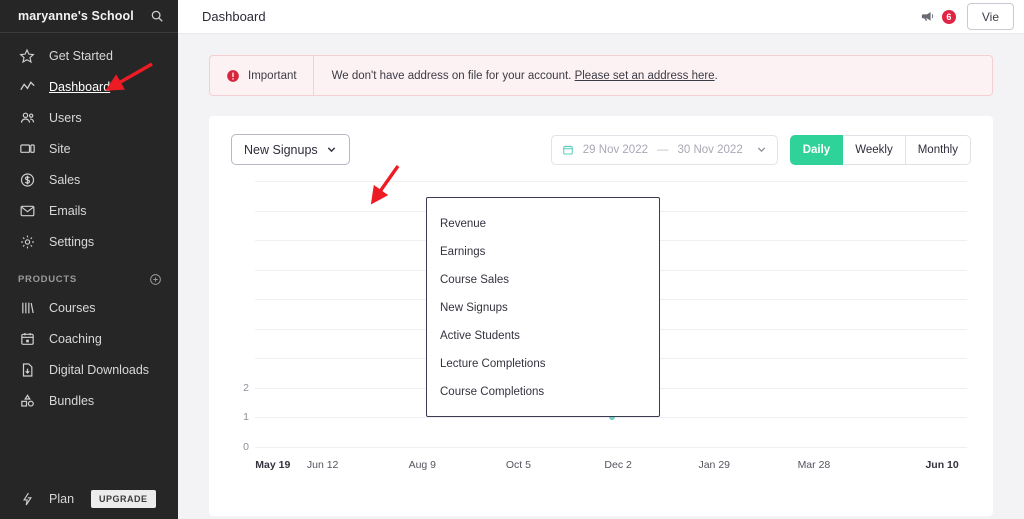 The width and height of the screenshot is (1024, 519). What do you see at coordinates (543, 252) in the screenshot?
I see `menu-item-earnings: Earnings` at bounding box center [543, 252].